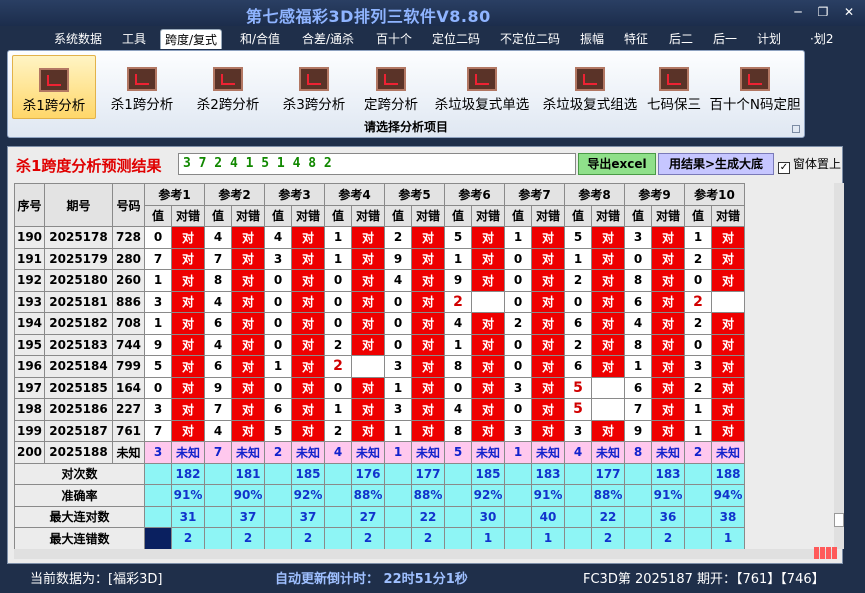  What do you see at coordinates (590, 87) in the screenshot?
I see `kill-junk-group-button: 杀垃圾复式组选` at bounding box center [590, 87].